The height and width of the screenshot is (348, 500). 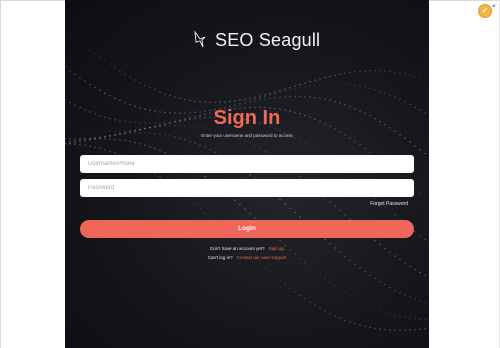 I want to click on signup-line: Don't have an account yet? Sign up, so click(x=247, y=248).